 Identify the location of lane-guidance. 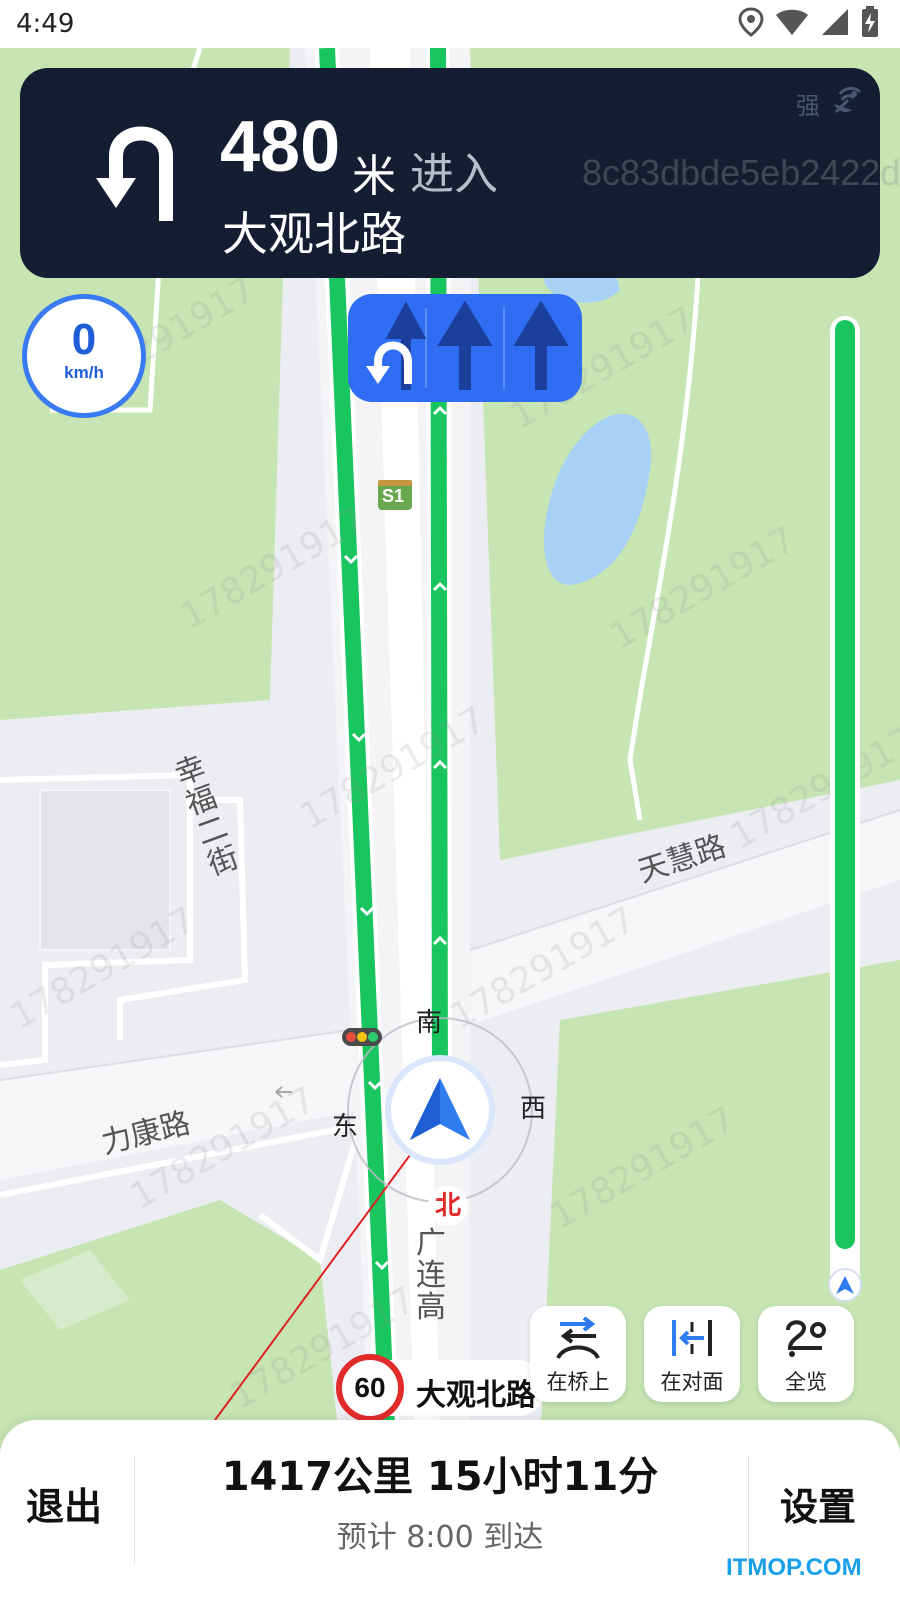
(465, 348).